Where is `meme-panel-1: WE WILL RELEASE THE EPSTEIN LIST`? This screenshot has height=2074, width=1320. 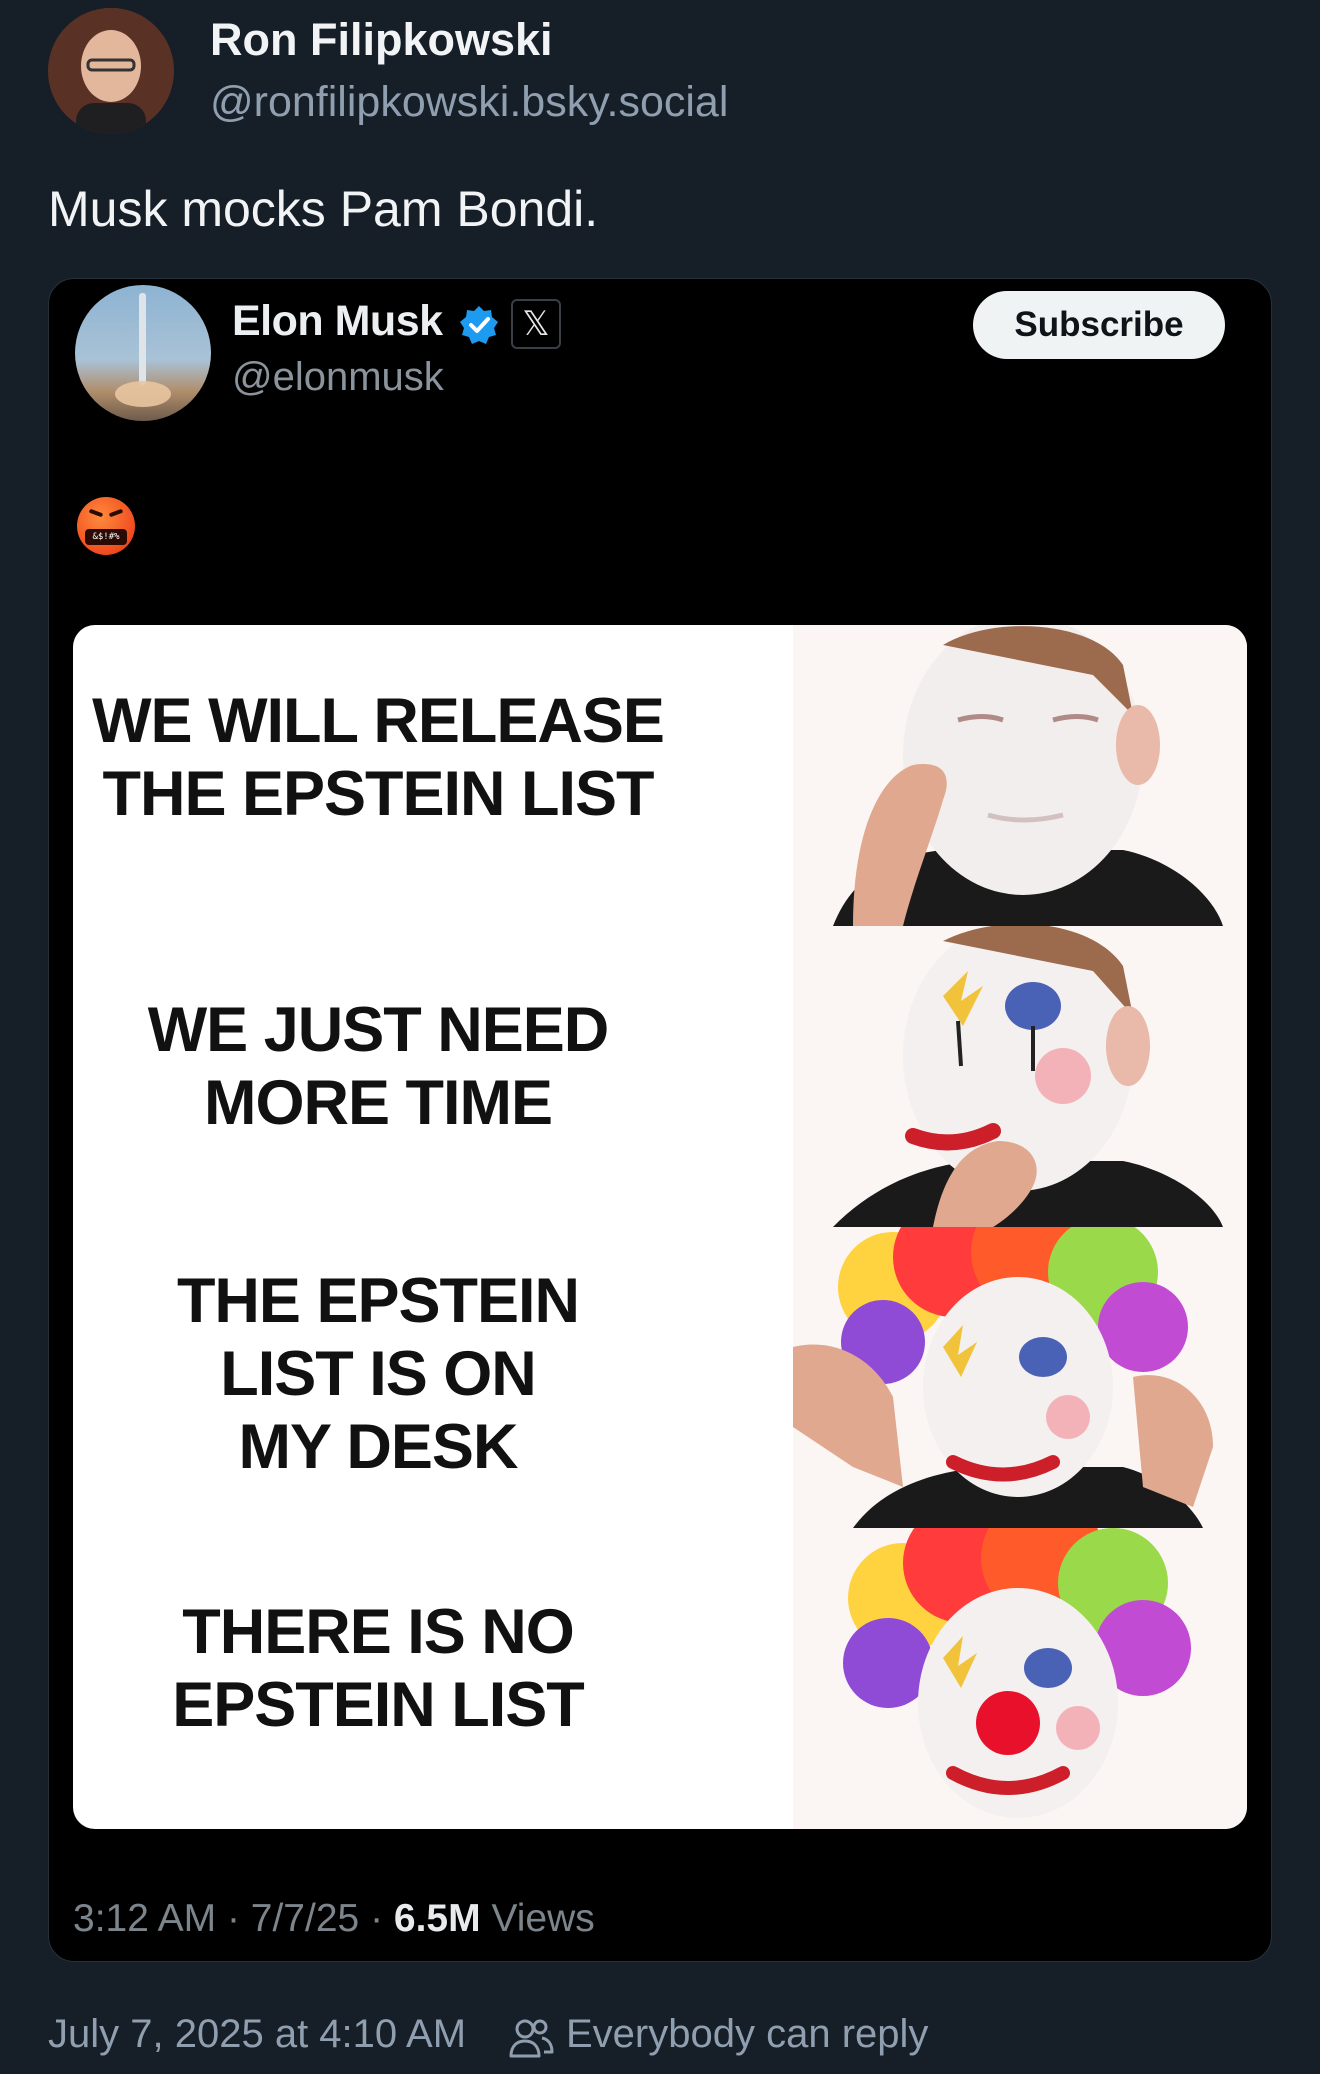
meme-panel-1: WE WILL RELEASE THE EPSTEIN LIST is located at coordinates (660, 775).